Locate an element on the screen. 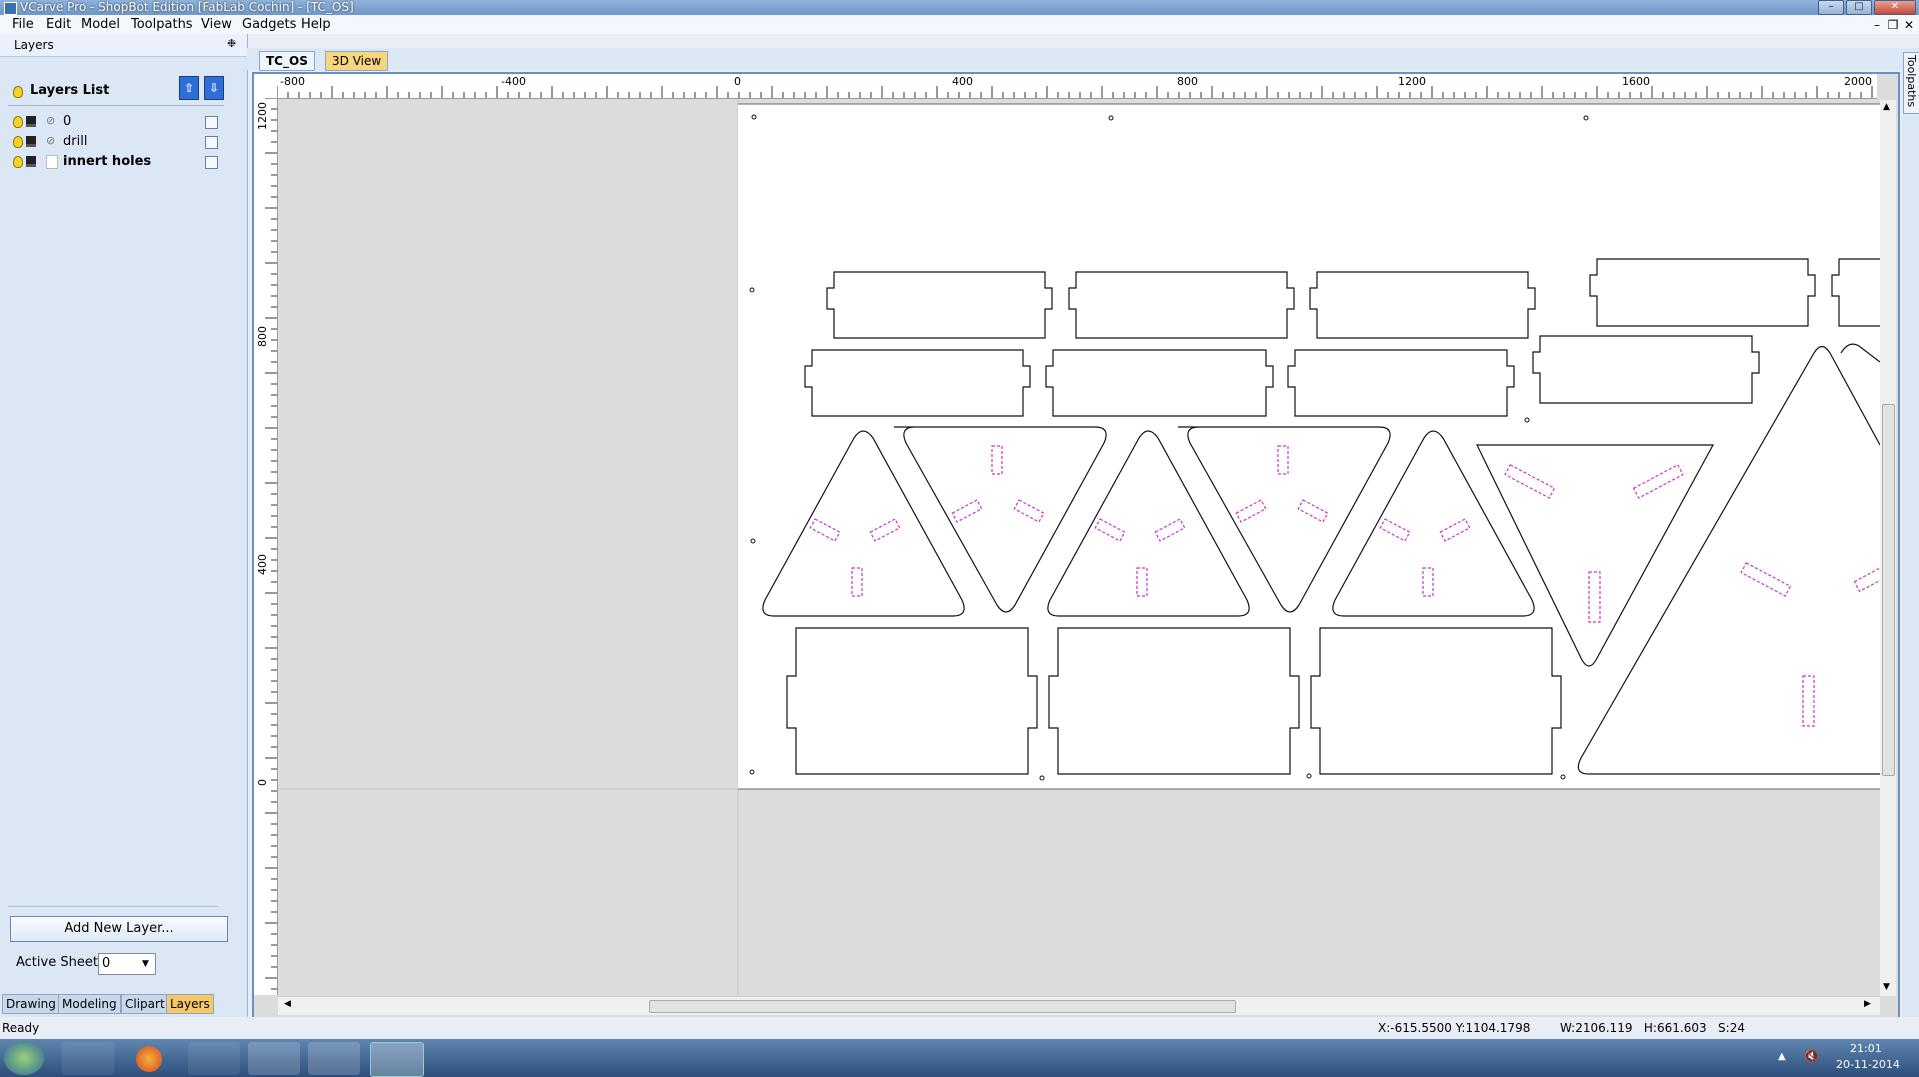  tab-clipart: Clipart is located at coordinates (145, 1004).